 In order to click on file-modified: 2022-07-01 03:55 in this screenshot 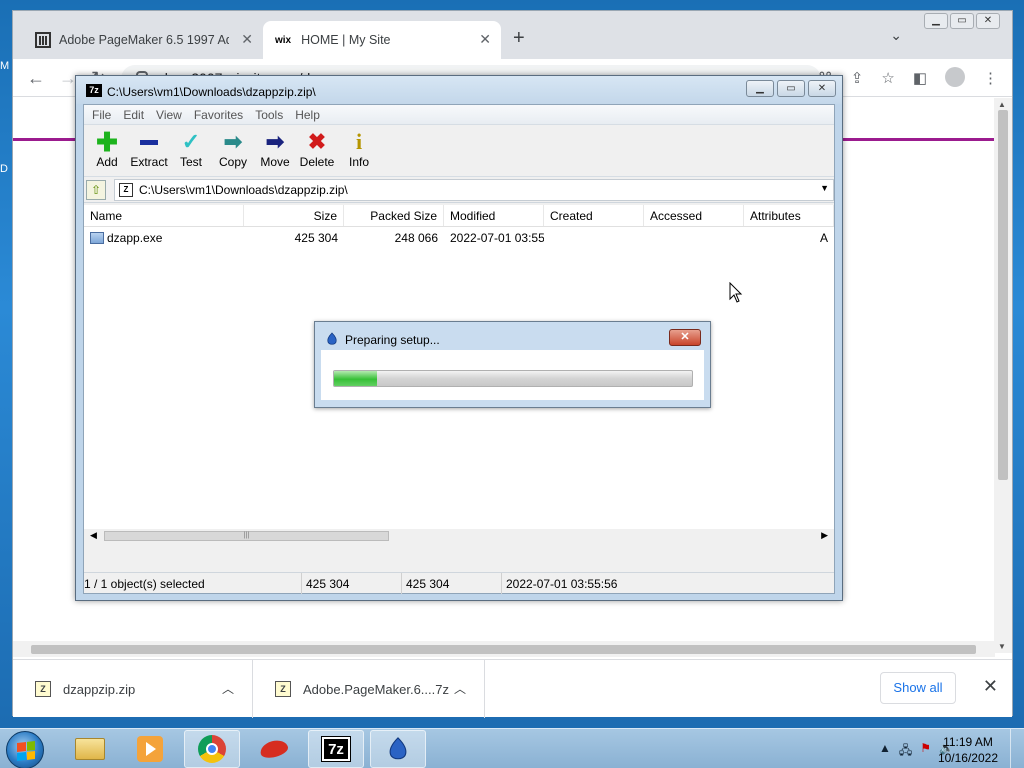, I will do `click(497, 238)`.